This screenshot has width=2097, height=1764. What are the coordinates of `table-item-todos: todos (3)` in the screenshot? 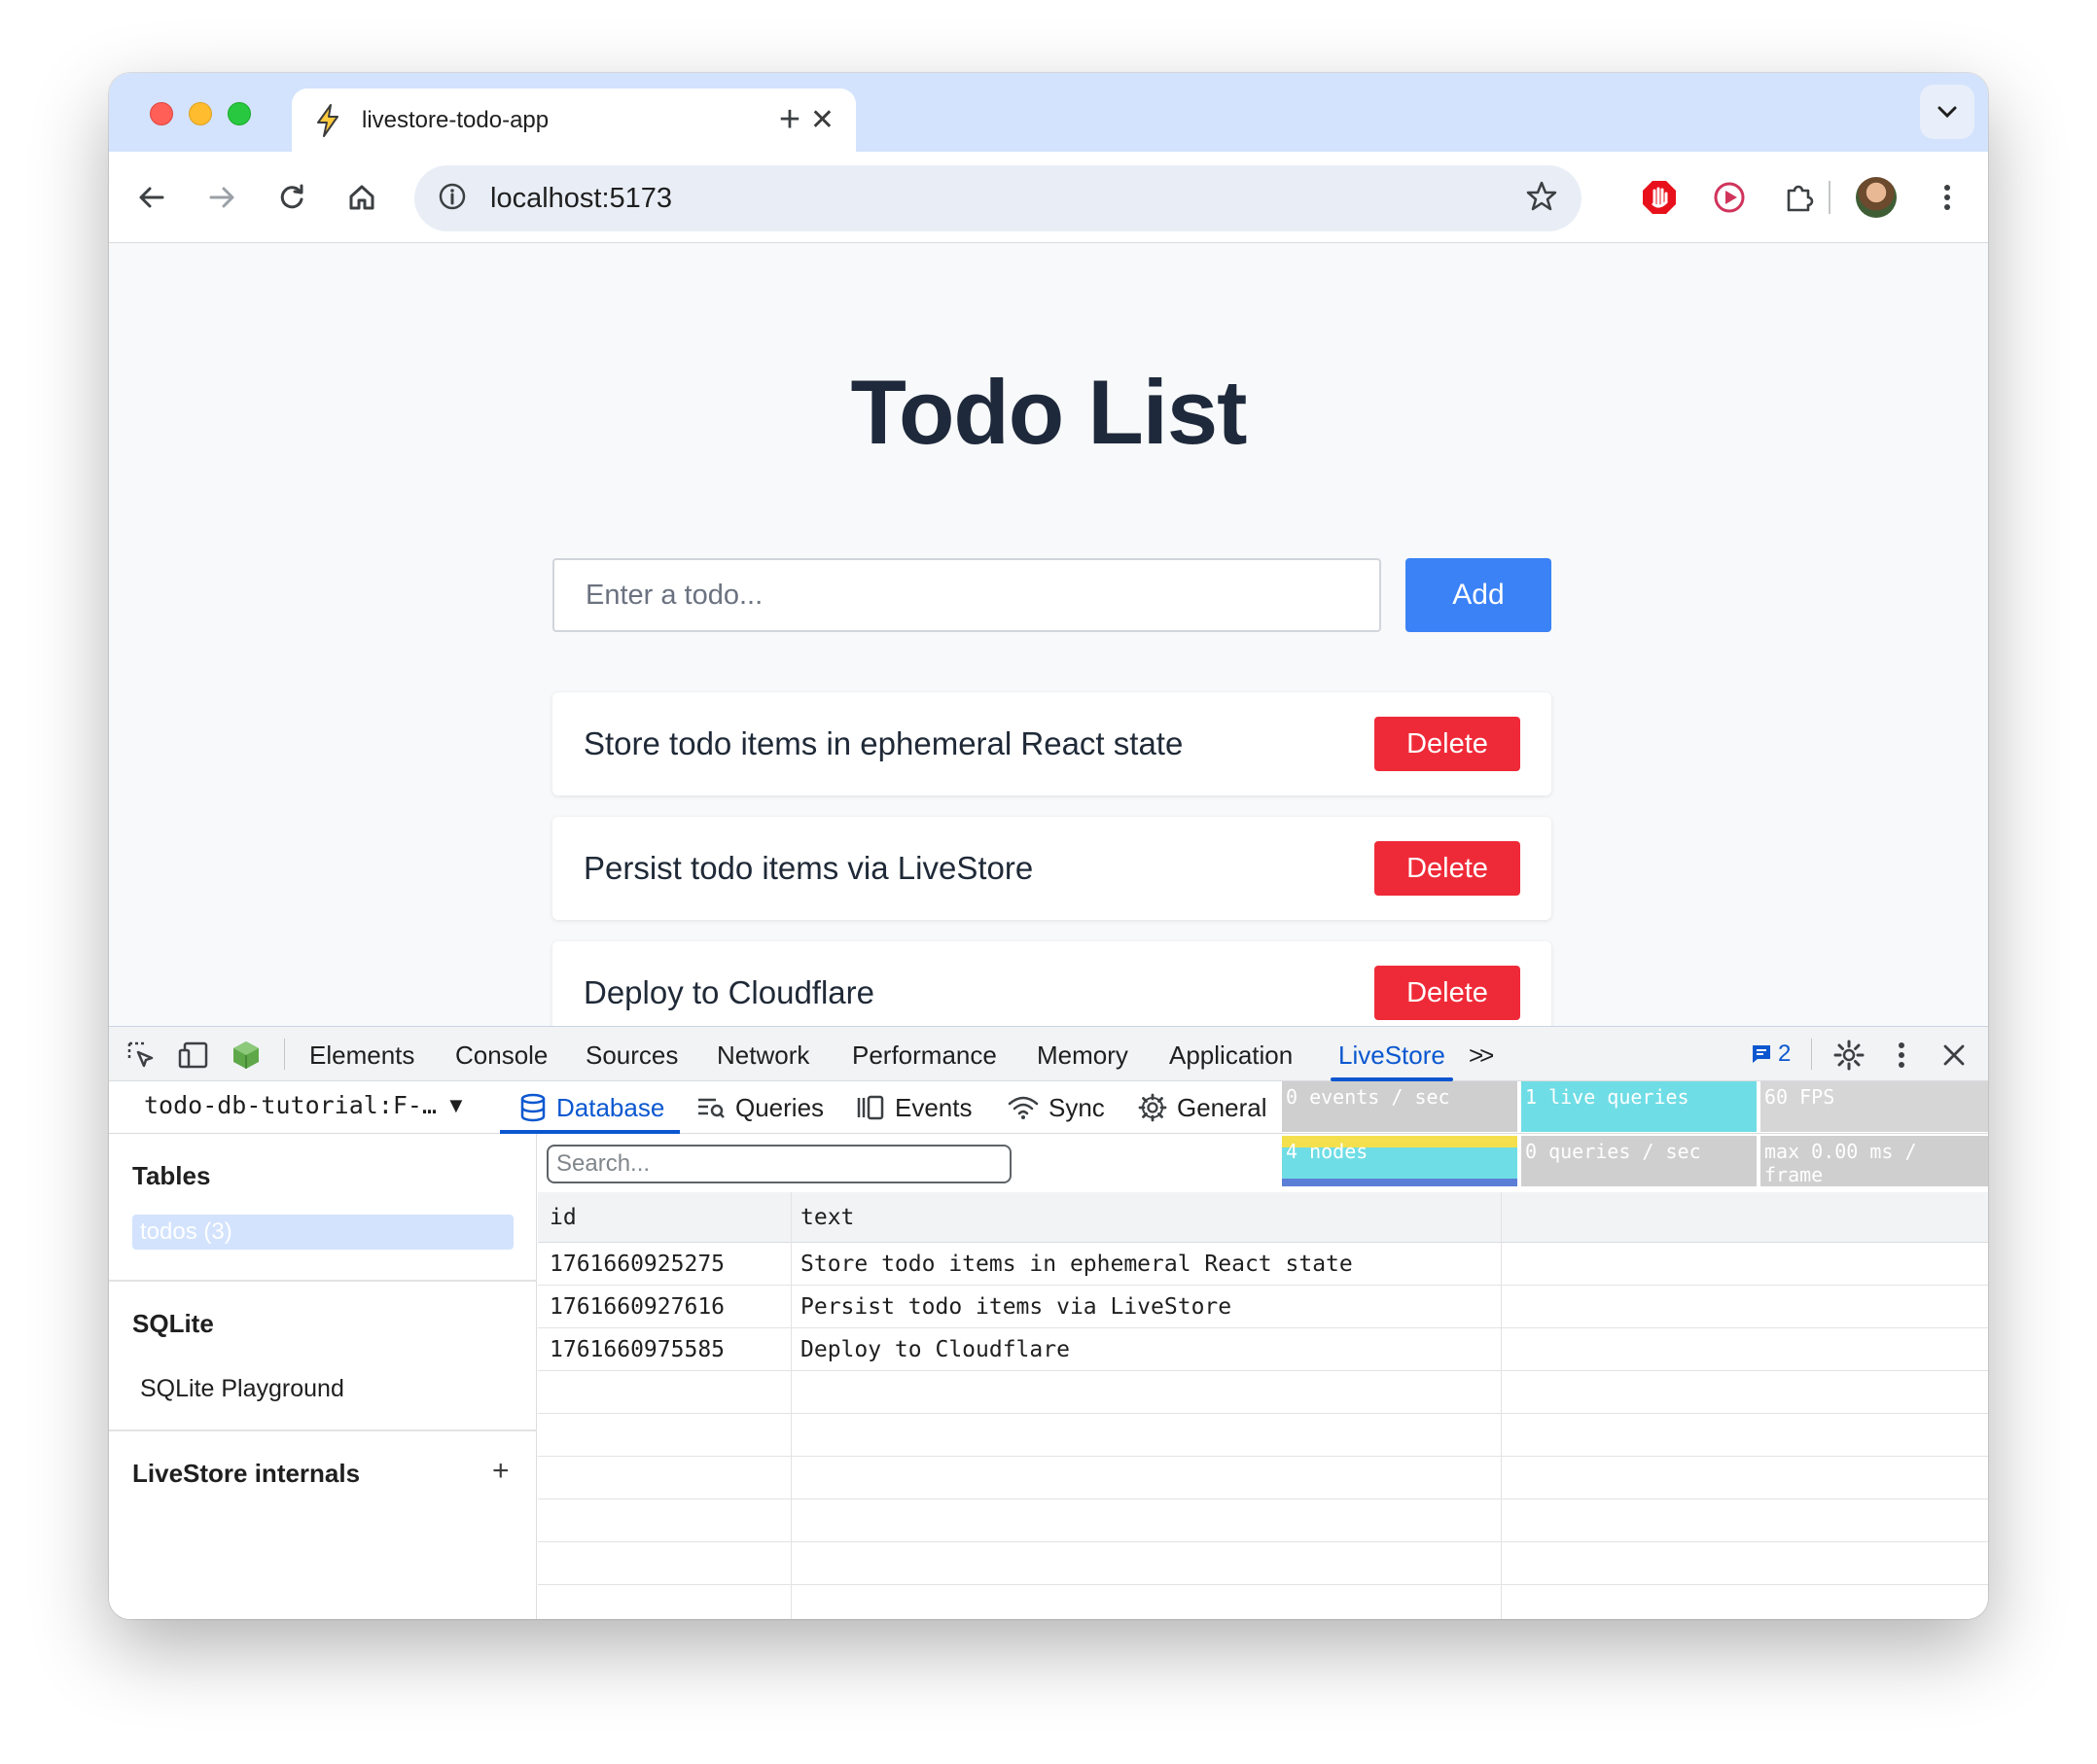 It's located at (323, 1232).